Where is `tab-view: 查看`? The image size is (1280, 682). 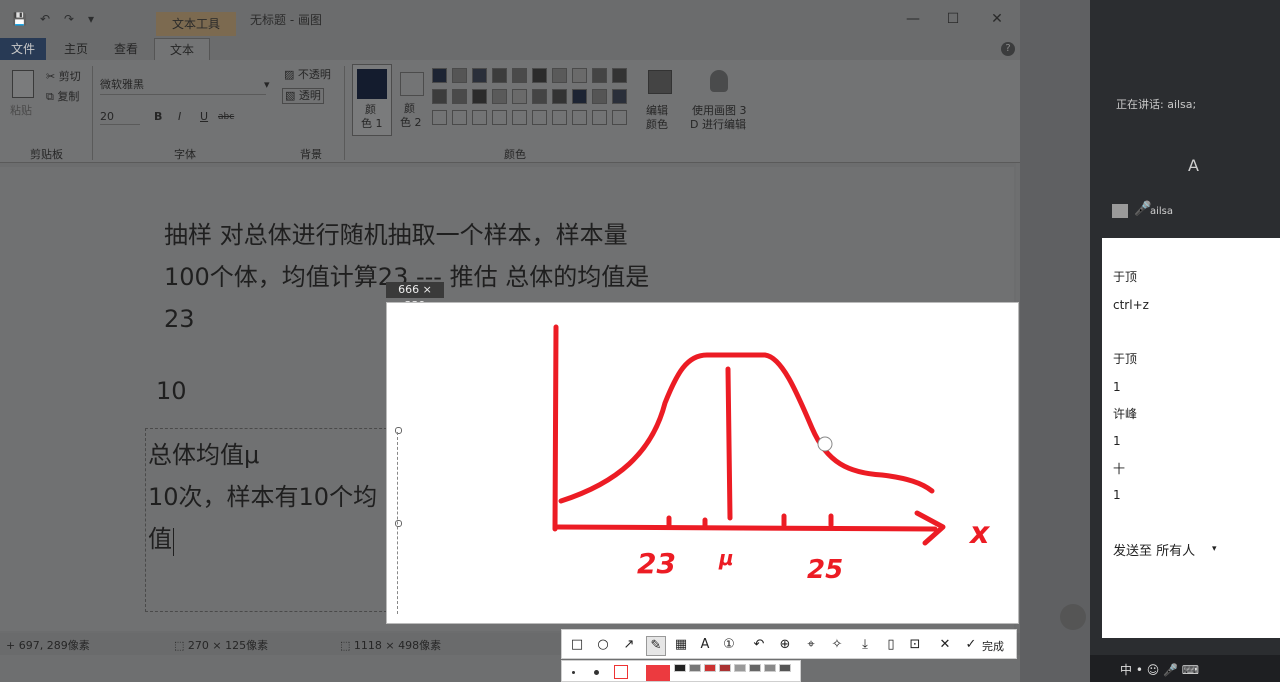 tab-view: 查看 is located at coordinates (126, 49).